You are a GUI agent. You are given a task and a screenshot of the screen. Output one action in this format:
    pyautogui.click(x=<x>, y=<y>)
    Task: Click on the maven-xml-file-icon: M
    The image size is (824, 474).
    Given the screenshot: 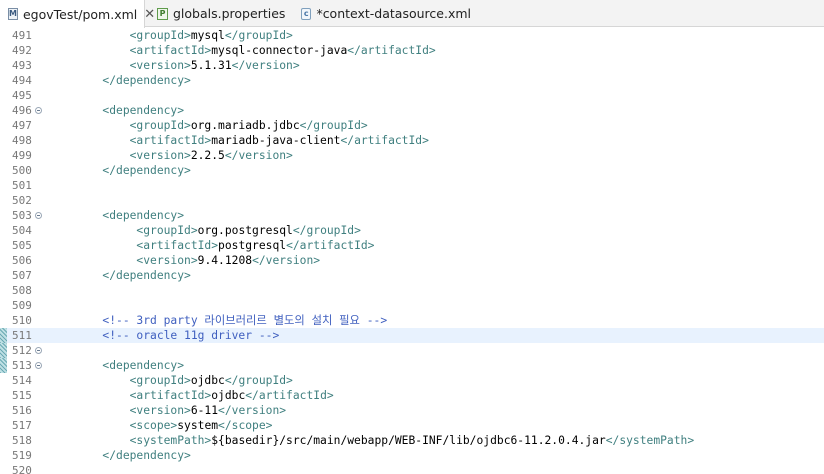 What is the action you would take?
    pyautogui.click(x=13, y=14)
    